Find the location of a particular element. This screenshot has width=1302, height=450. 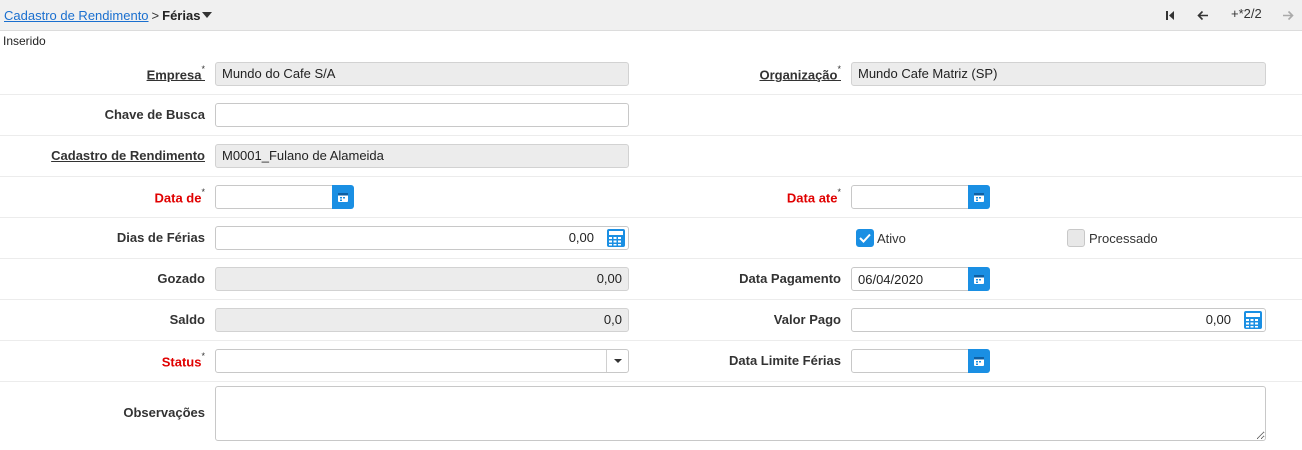

status-select is located at coordinates (422, 361).